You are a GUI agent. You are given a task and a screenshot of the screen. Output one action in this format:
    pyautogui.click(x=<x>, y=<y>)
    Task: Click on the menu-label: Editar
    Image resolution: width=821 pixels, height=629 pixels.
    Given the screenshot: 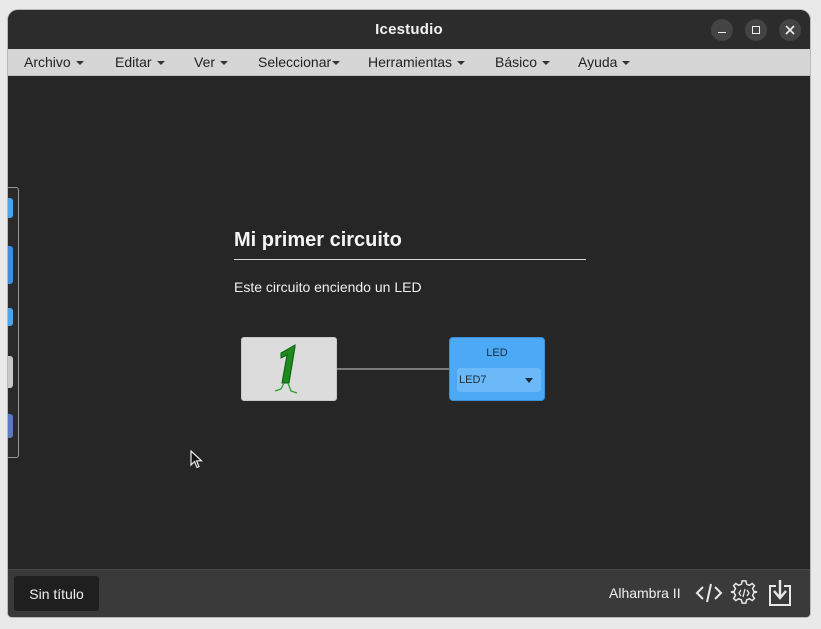 What is the action you would take?
    pyautogui.click(x=133, y=62)
    